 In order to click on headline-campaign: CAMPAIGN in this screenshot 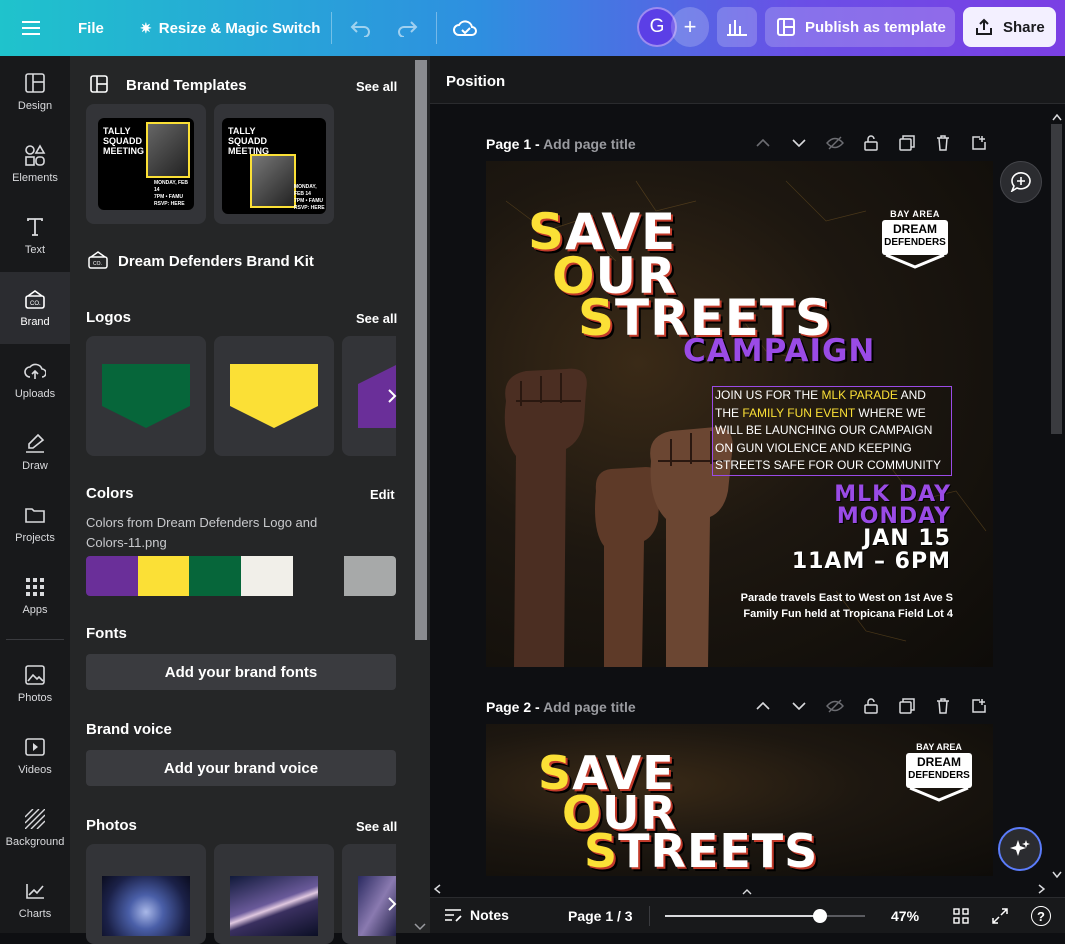, I will do `click(779, 351)`.